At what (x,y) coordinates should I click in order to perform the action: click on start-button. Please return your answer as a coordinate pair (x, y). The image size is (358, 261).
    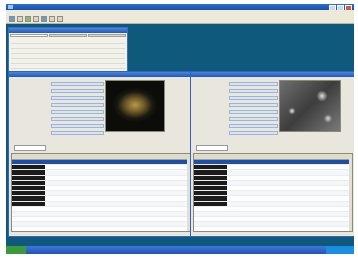
    Looking at the image, I should click on (16, 250).